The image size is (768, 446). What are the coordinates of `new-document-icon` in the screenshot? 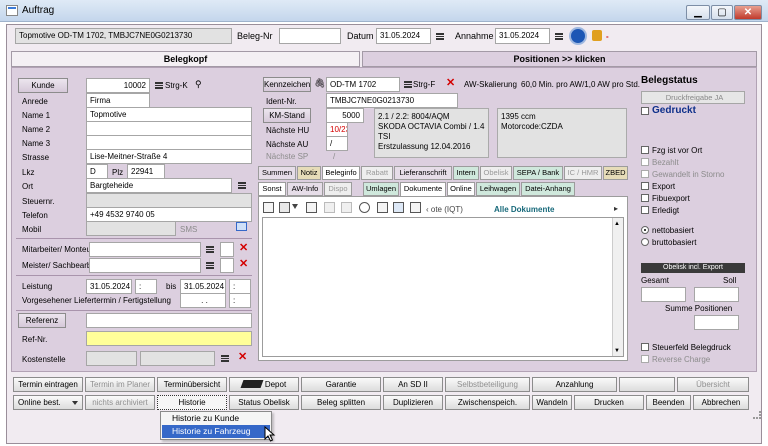 It's located at (268, 207).